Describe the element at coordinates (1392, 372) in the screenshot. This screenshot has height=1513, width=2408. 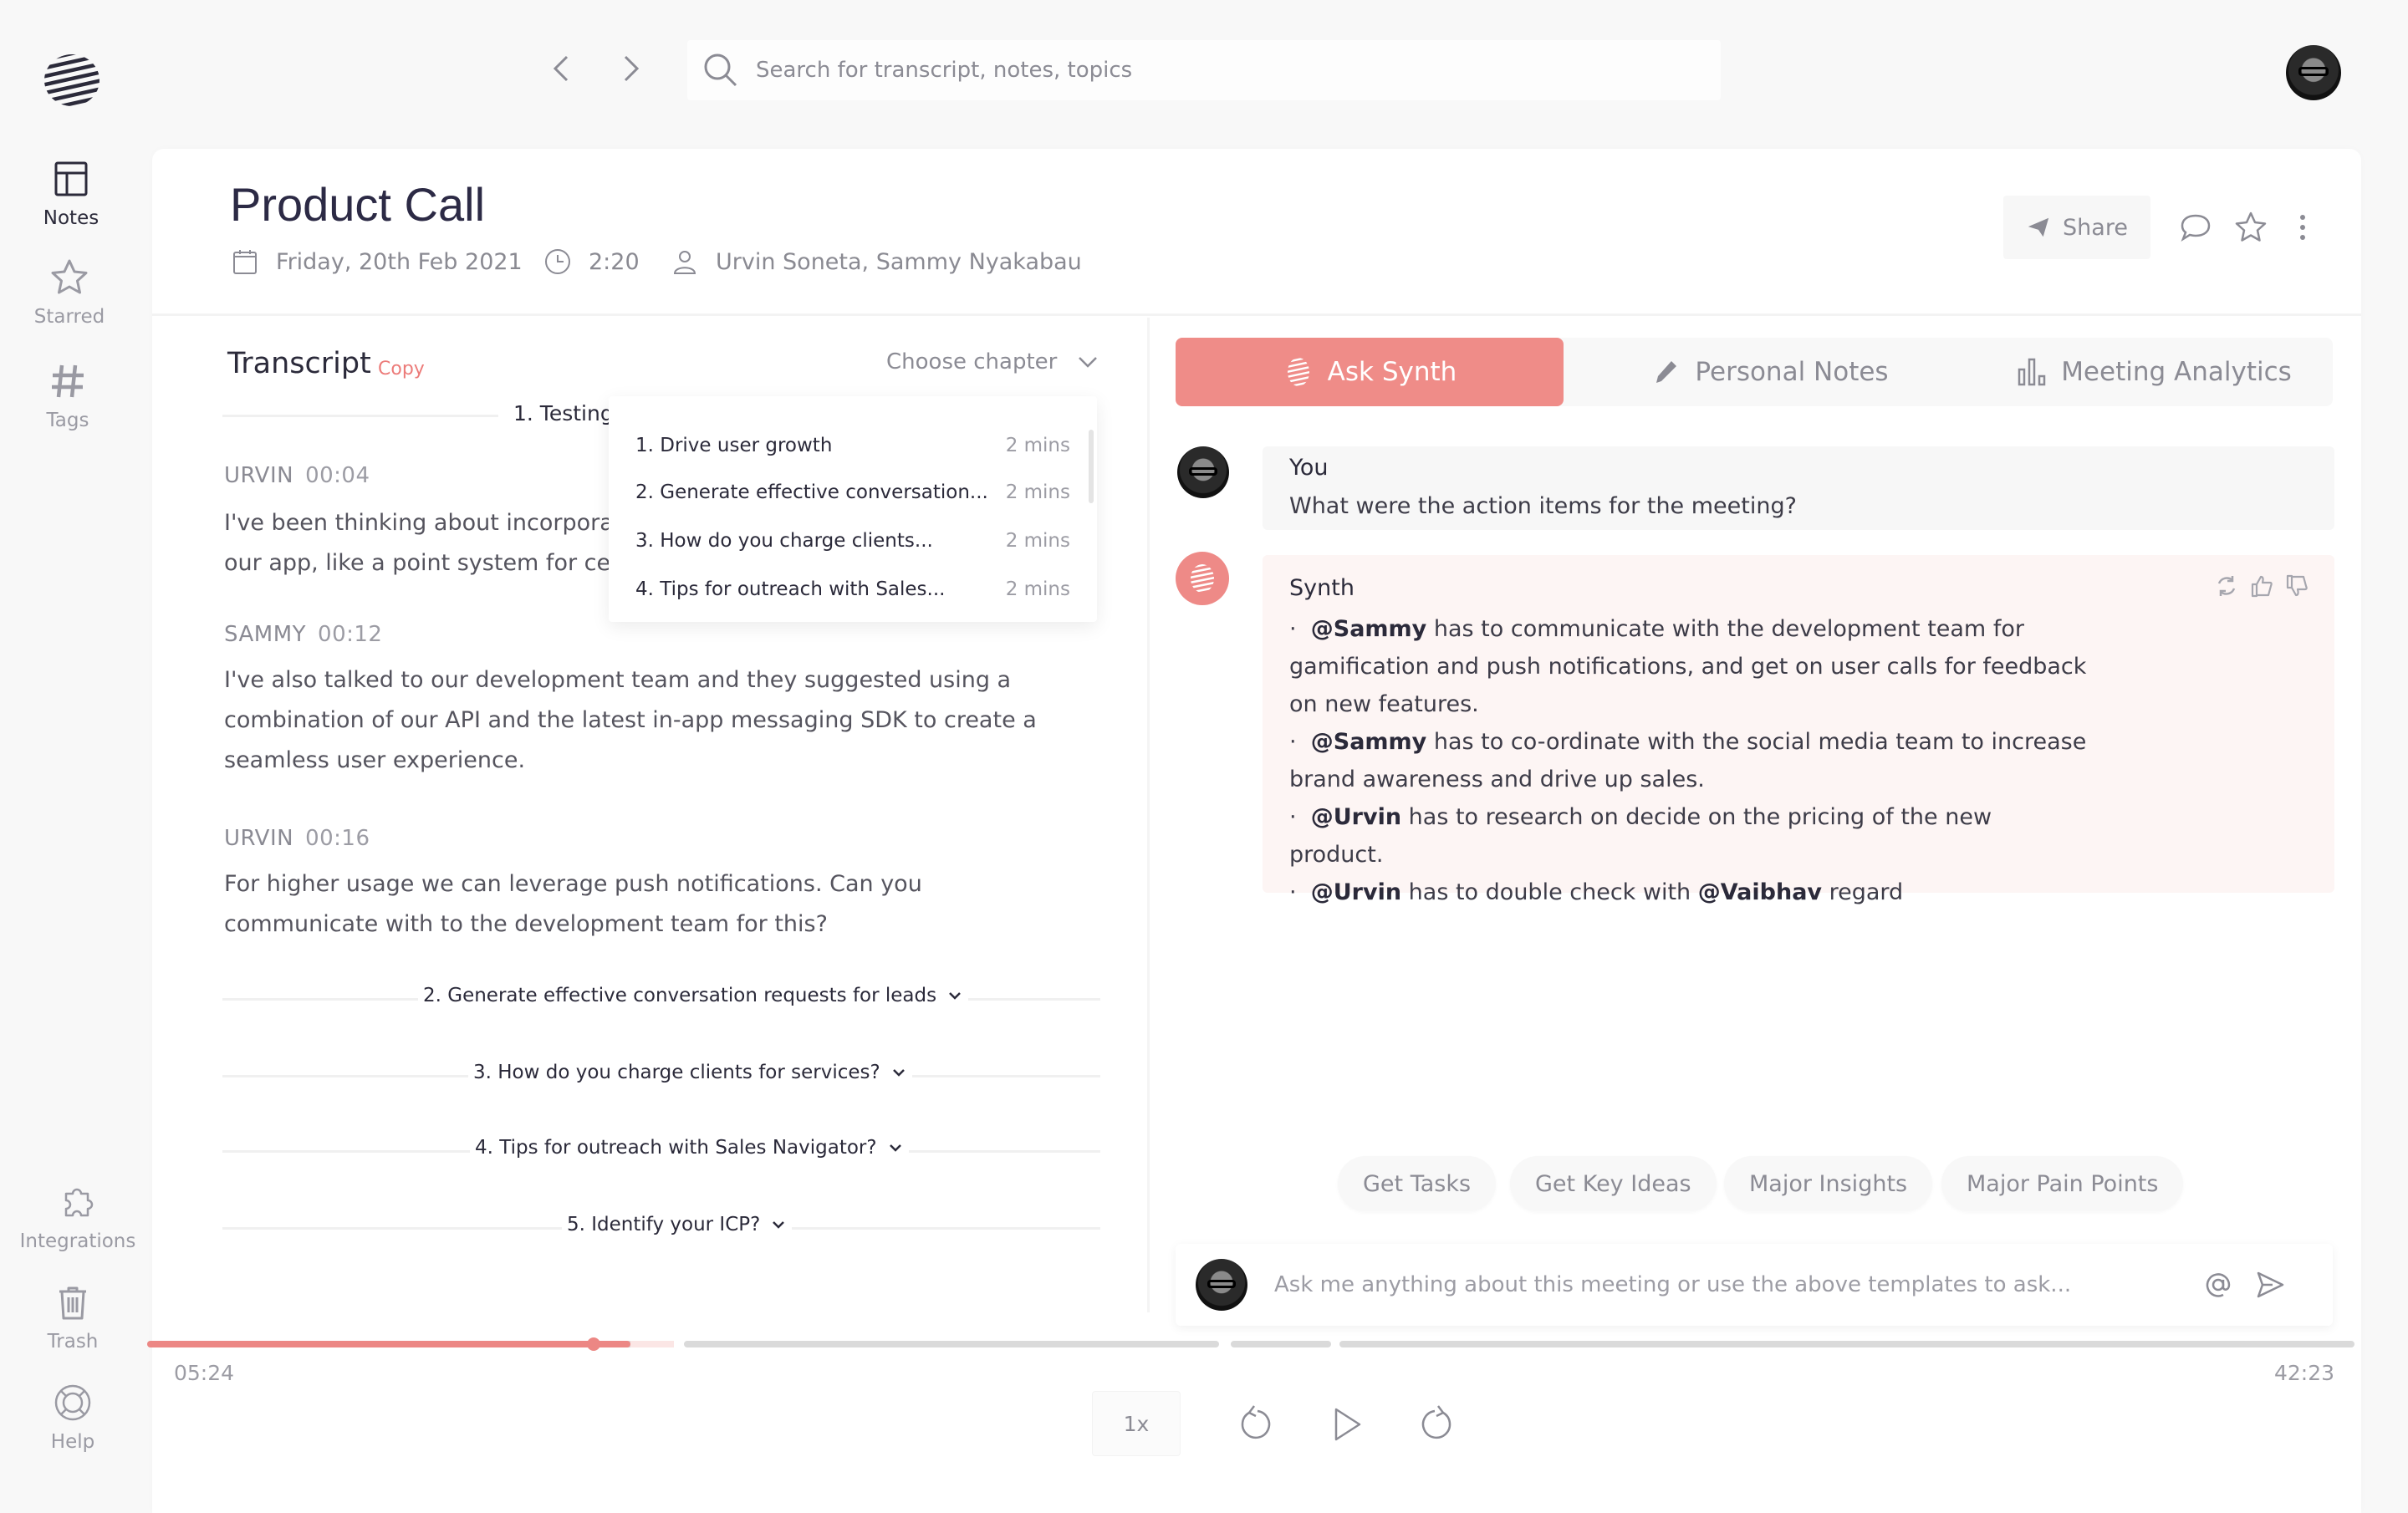
I see `tab-label: Ask Synth` at that location.